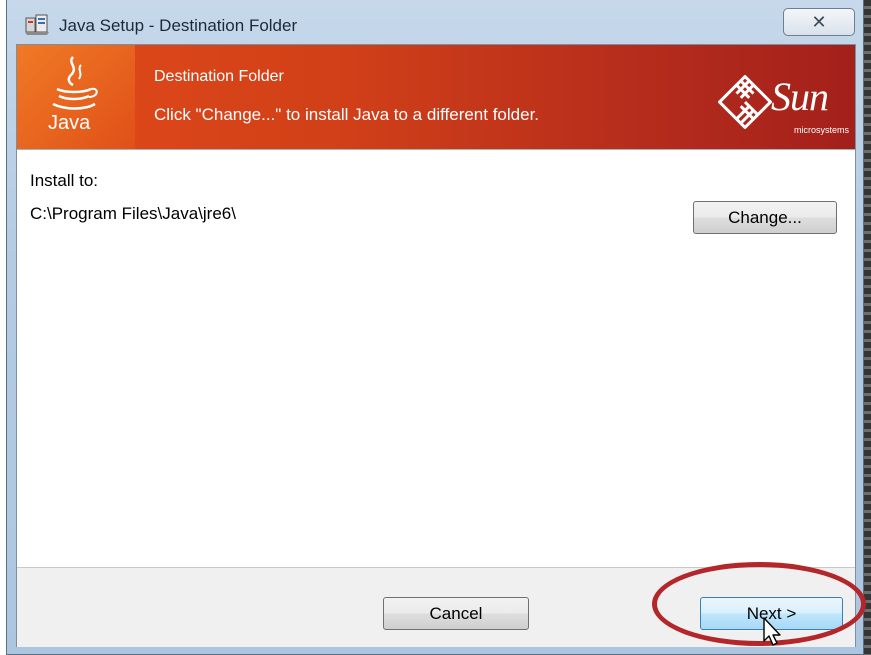  What do you see at coordinates (69, 123) in the screenshot?
I see `java-wordmark: Java` at bounding box center [69, 123].